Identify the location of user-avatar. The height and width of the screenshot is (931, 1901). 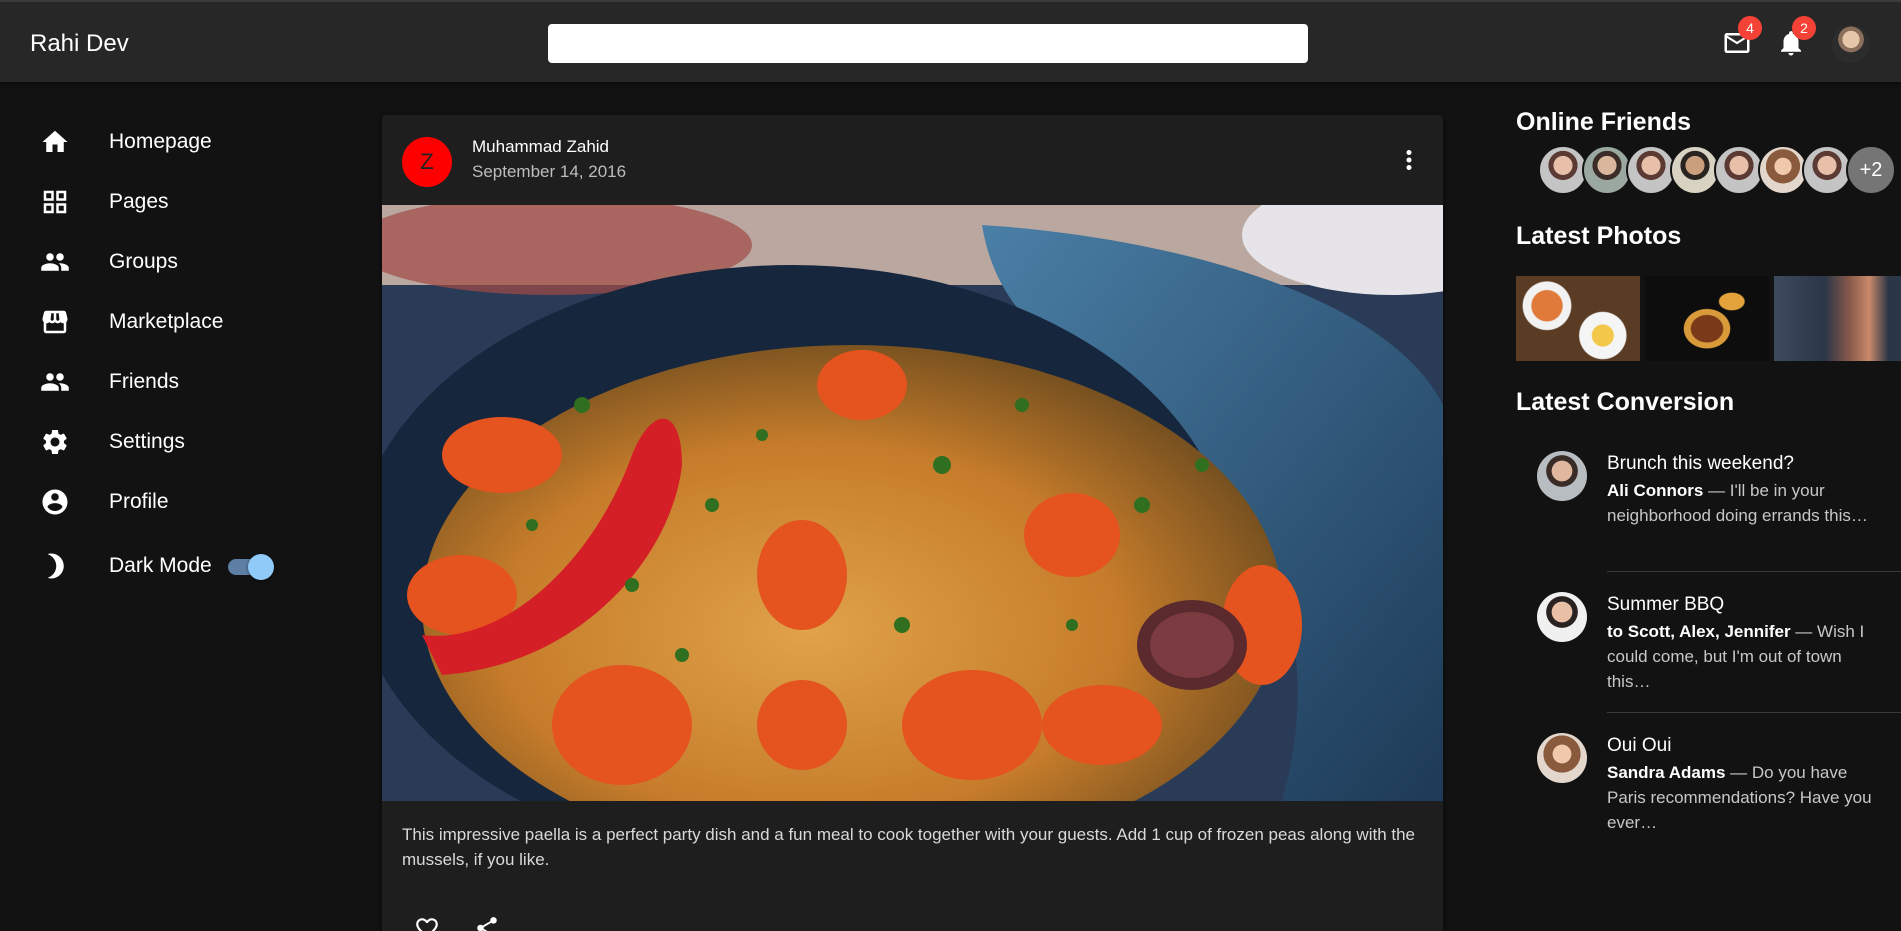
(1851, 44).